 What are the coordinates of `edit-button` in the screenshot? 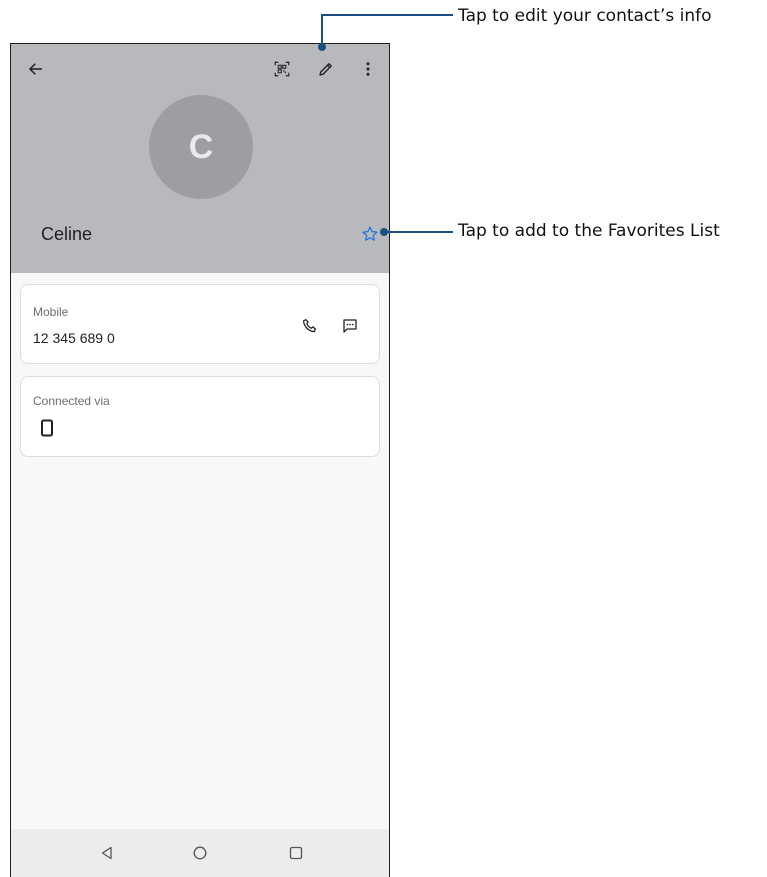 It's located at (326, 69).